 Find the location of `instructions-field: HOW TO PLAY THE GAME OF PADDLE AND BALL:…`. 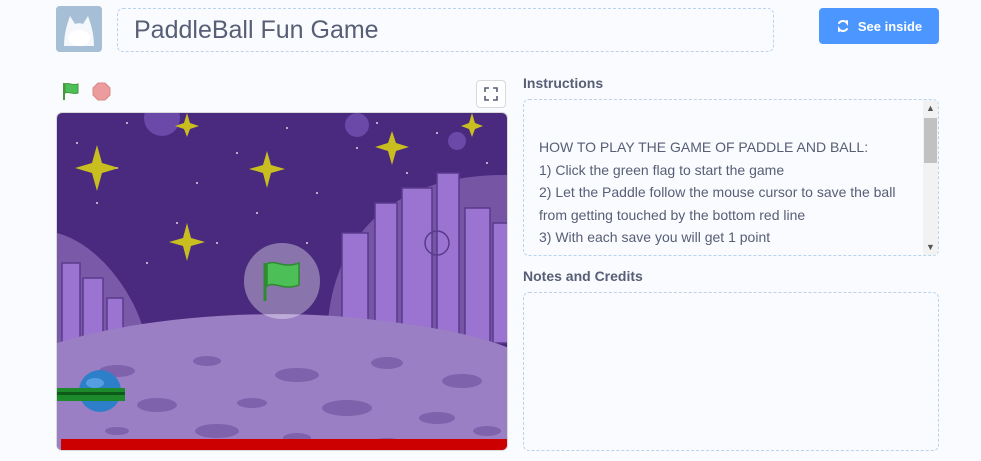

instructions-field: HOW TO PLAY THE GAME OF PADDLE AND BALL:… is located at coordinates (731, 177).